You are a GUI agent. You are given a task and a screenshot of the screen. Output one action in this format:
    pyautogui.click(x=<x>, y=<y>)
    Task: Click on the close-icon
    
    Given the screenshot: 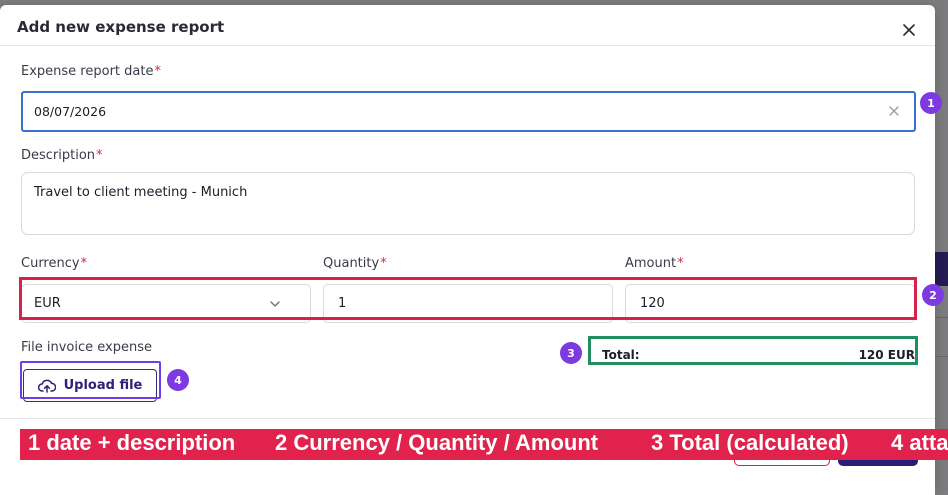 What is the action you would take?
    pyautogui.click(x=909, y=30)
    